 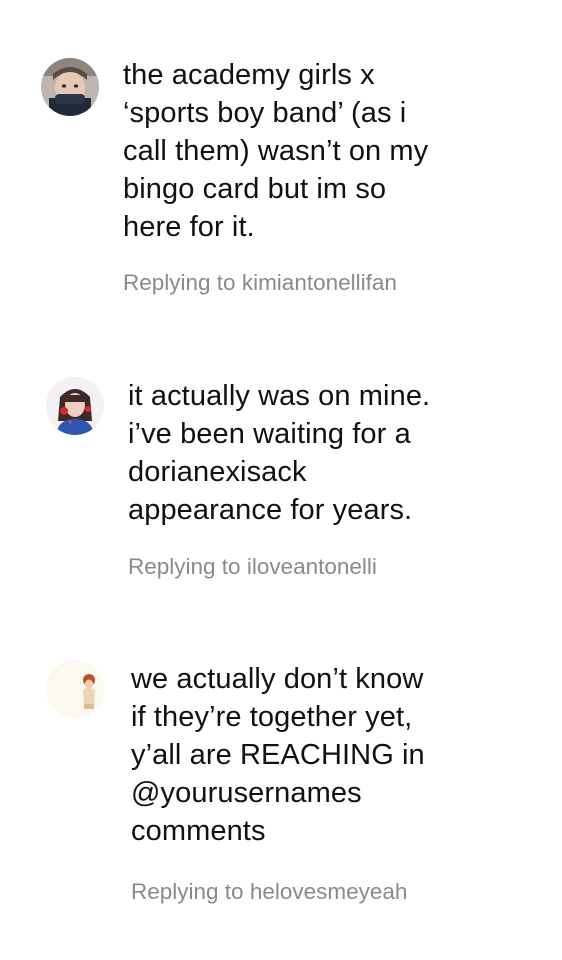 What do you see at coordinates (260, 283) in the screenshot?
I see `replying-to-link: Replying to kimiantonellifan` at bounding box center [260, 283].